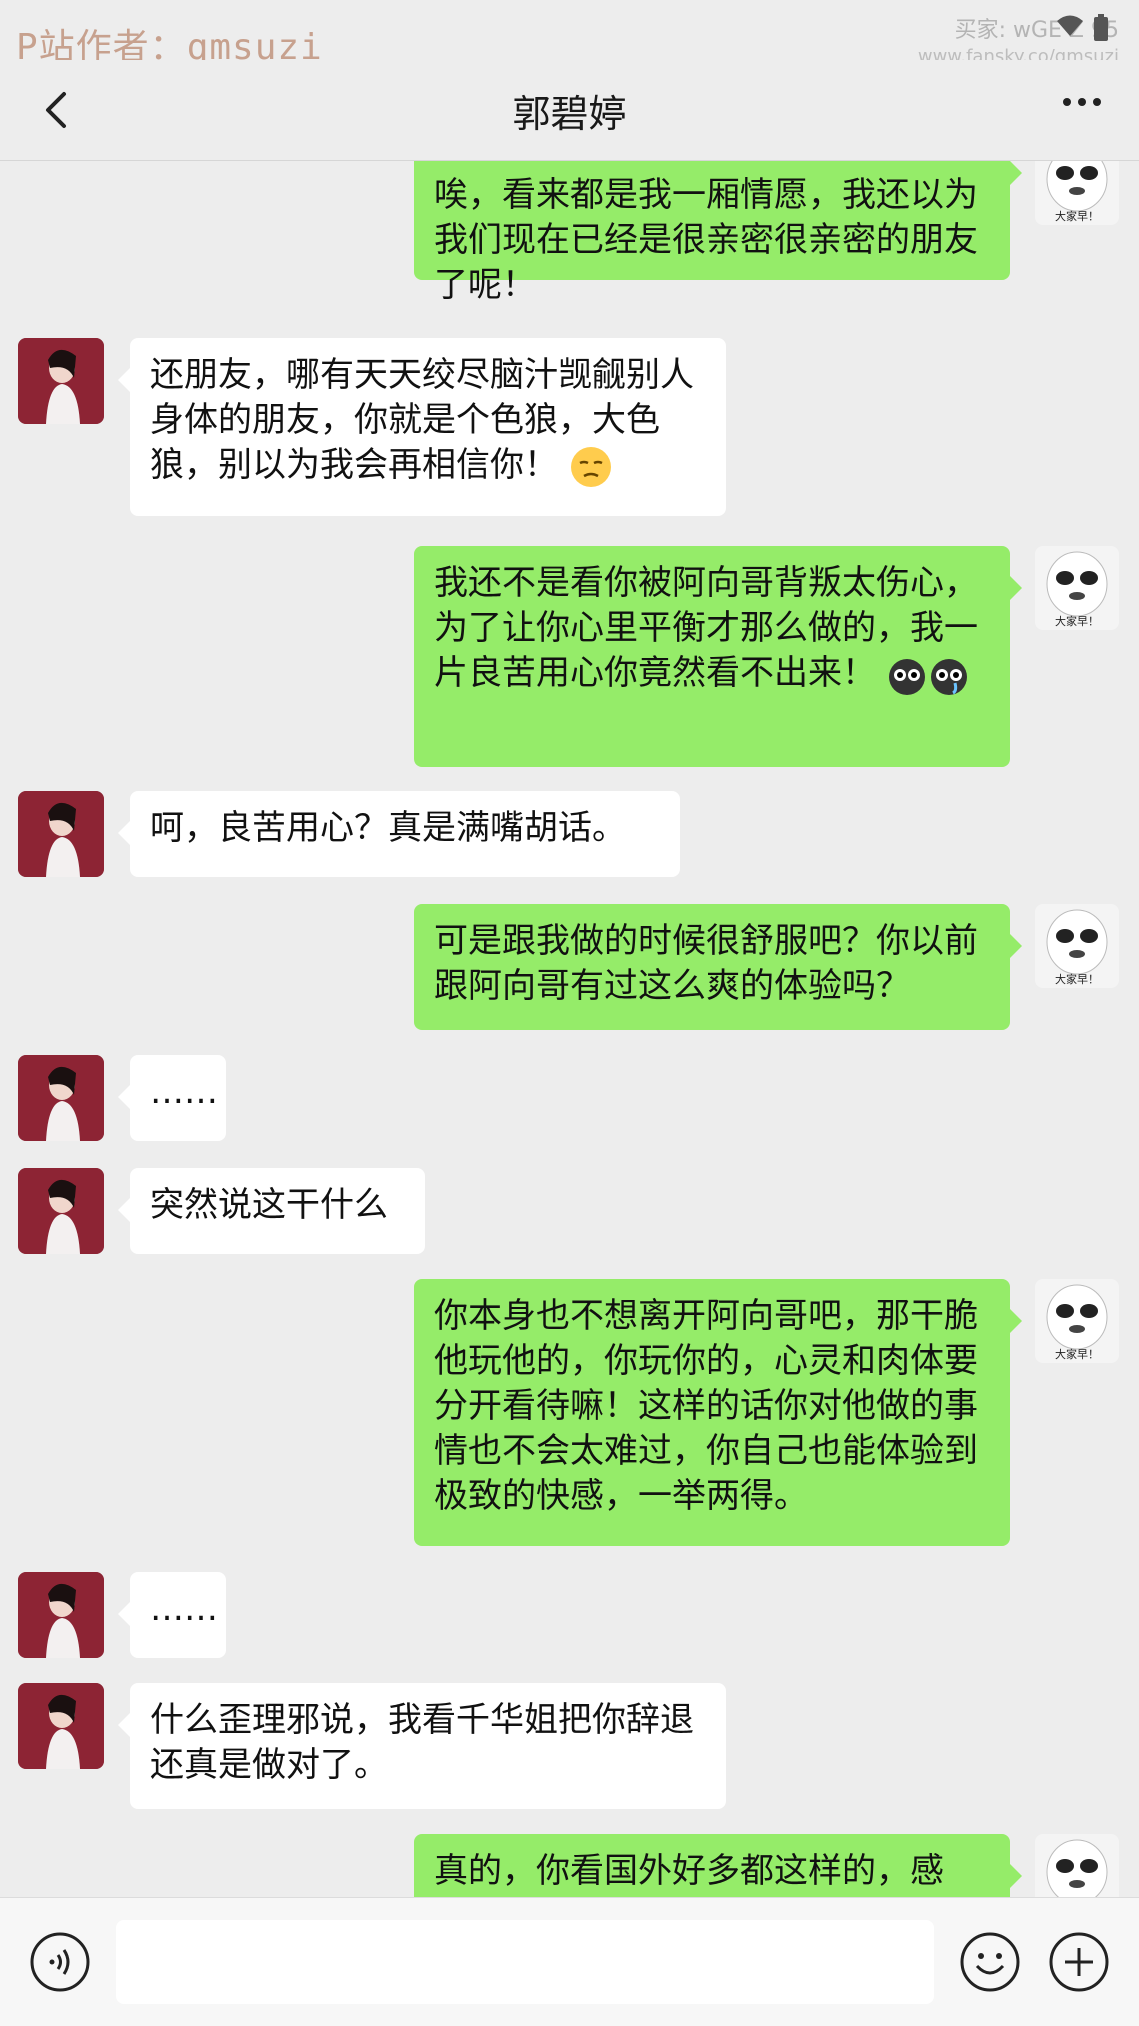 Image resolution: width=1139 pixels, height=2026 pixels. I want to click on wifi-icon, so click(1070, 25).